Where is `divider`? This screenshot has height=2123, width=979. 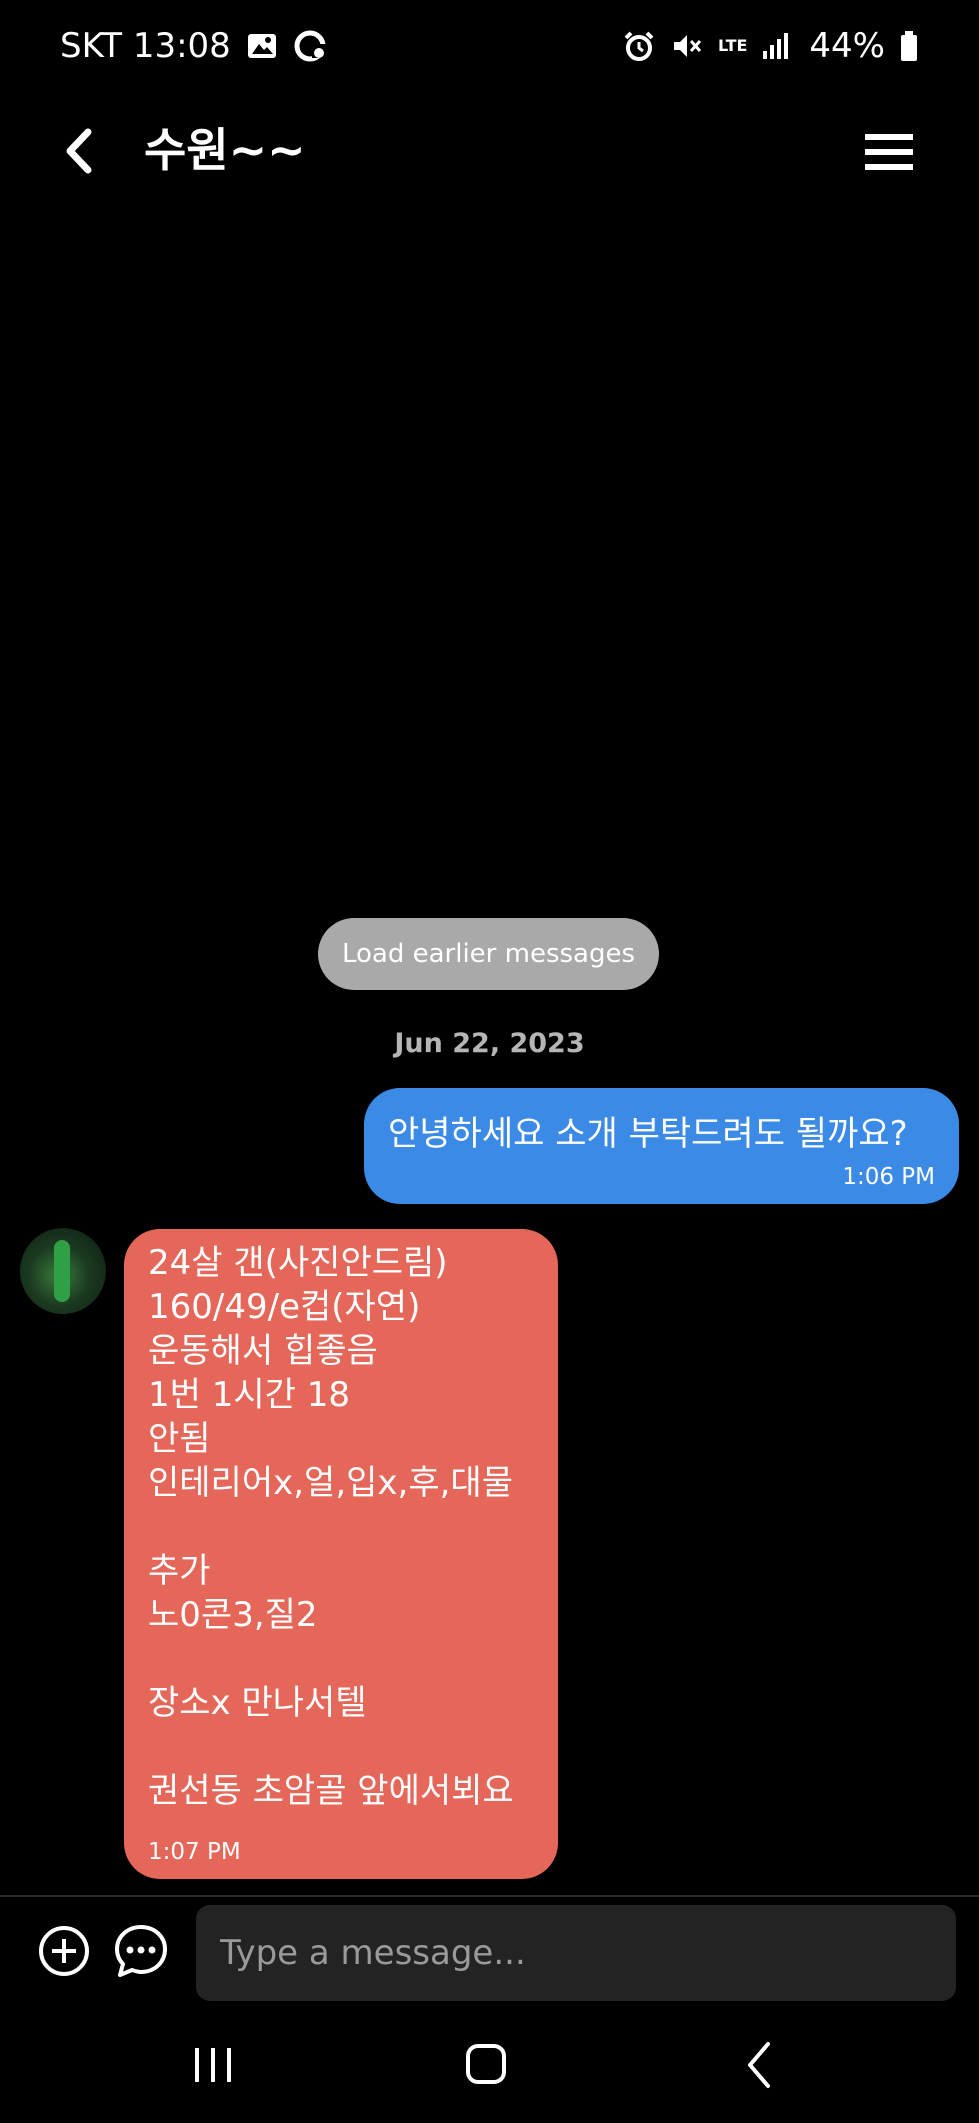 divider is located at coordinates (489, 1896).